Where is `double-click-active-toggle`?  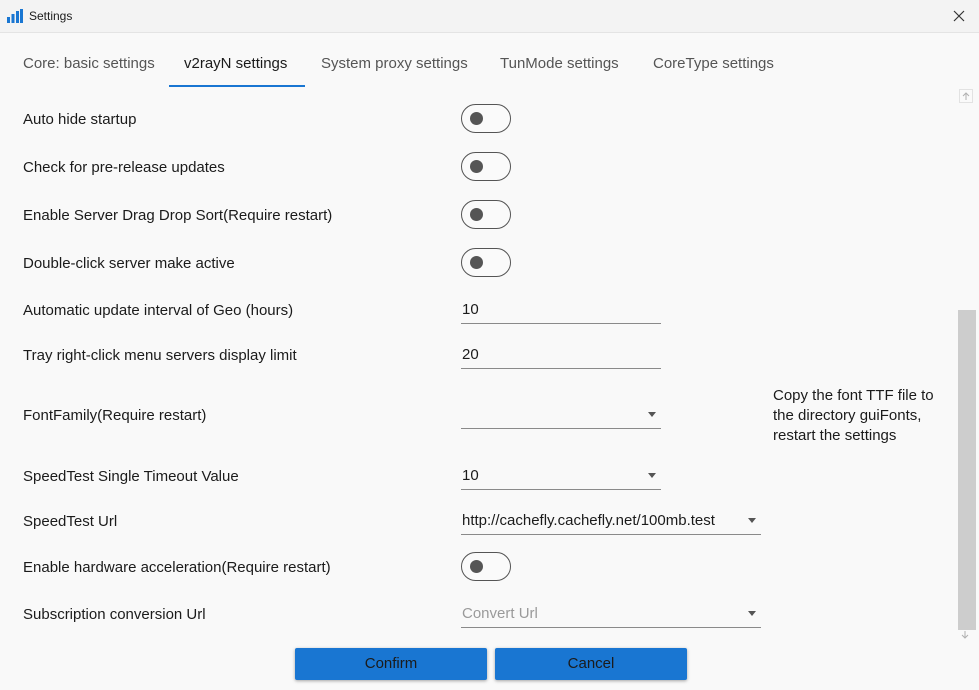 double-click-active-toggle is located at coordinates (486, 262).